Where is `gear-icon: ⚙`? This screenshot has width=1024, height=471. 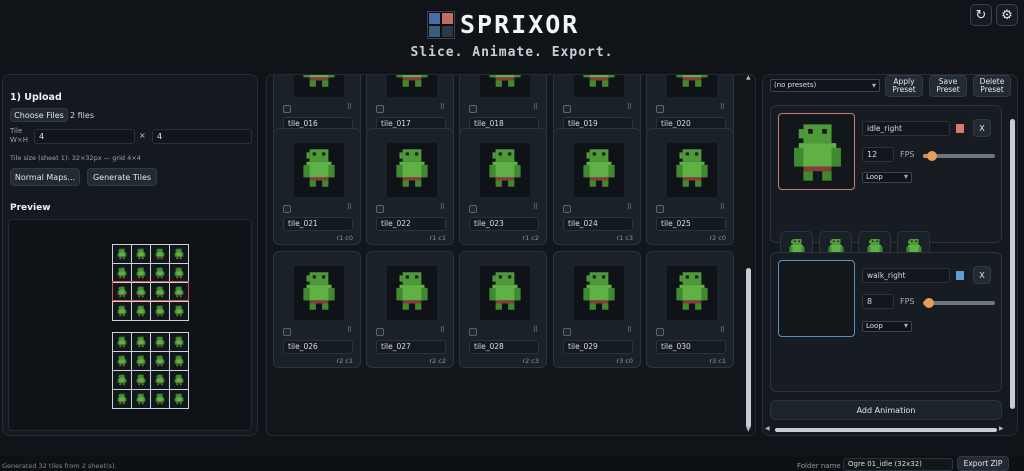 gear-icon: ⚙ is located at coordinates (1007, 15).